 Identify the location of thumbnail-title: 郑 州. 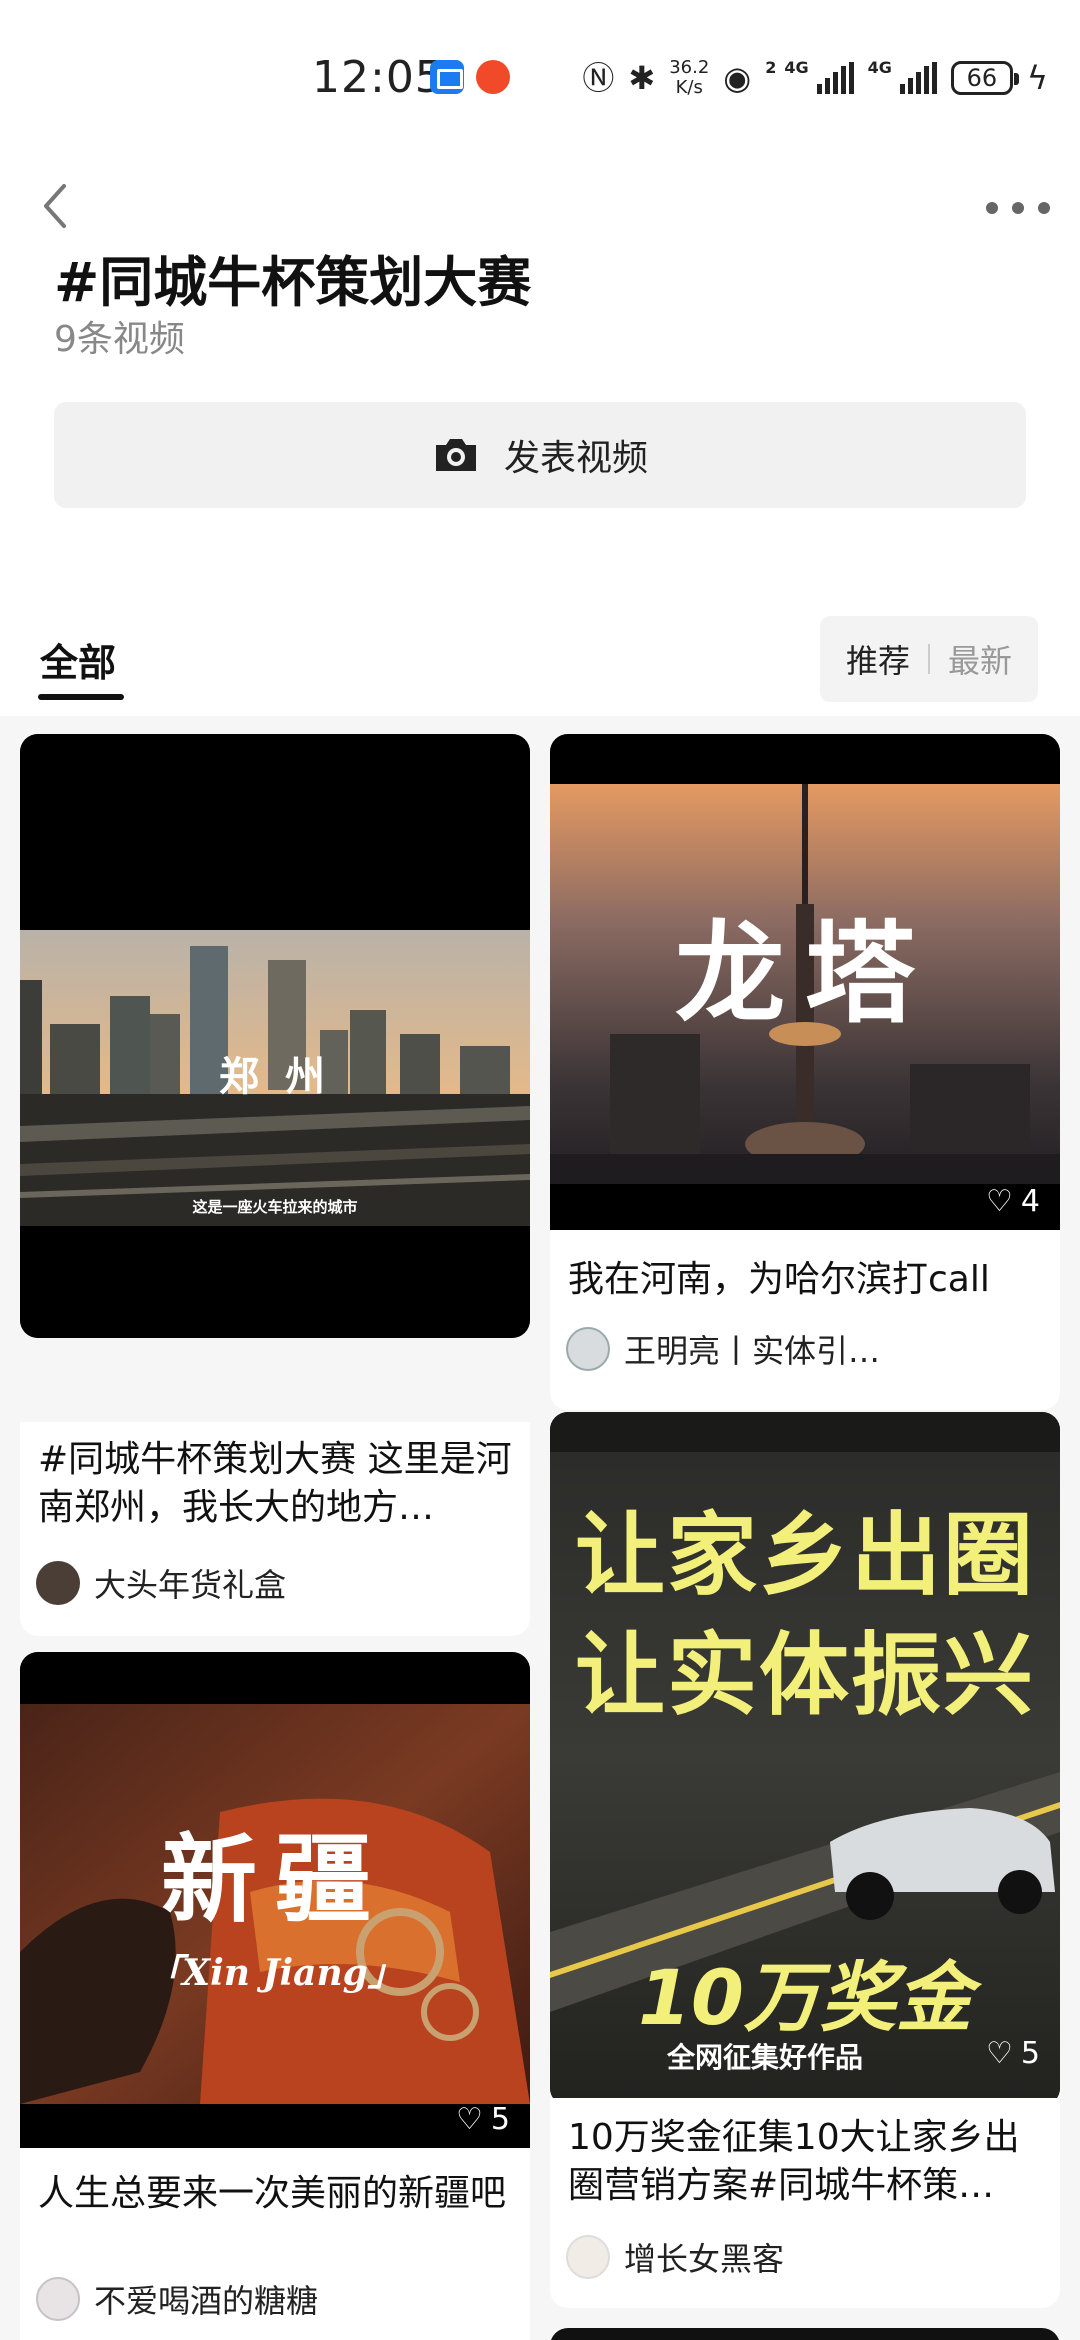
(275, 1076).